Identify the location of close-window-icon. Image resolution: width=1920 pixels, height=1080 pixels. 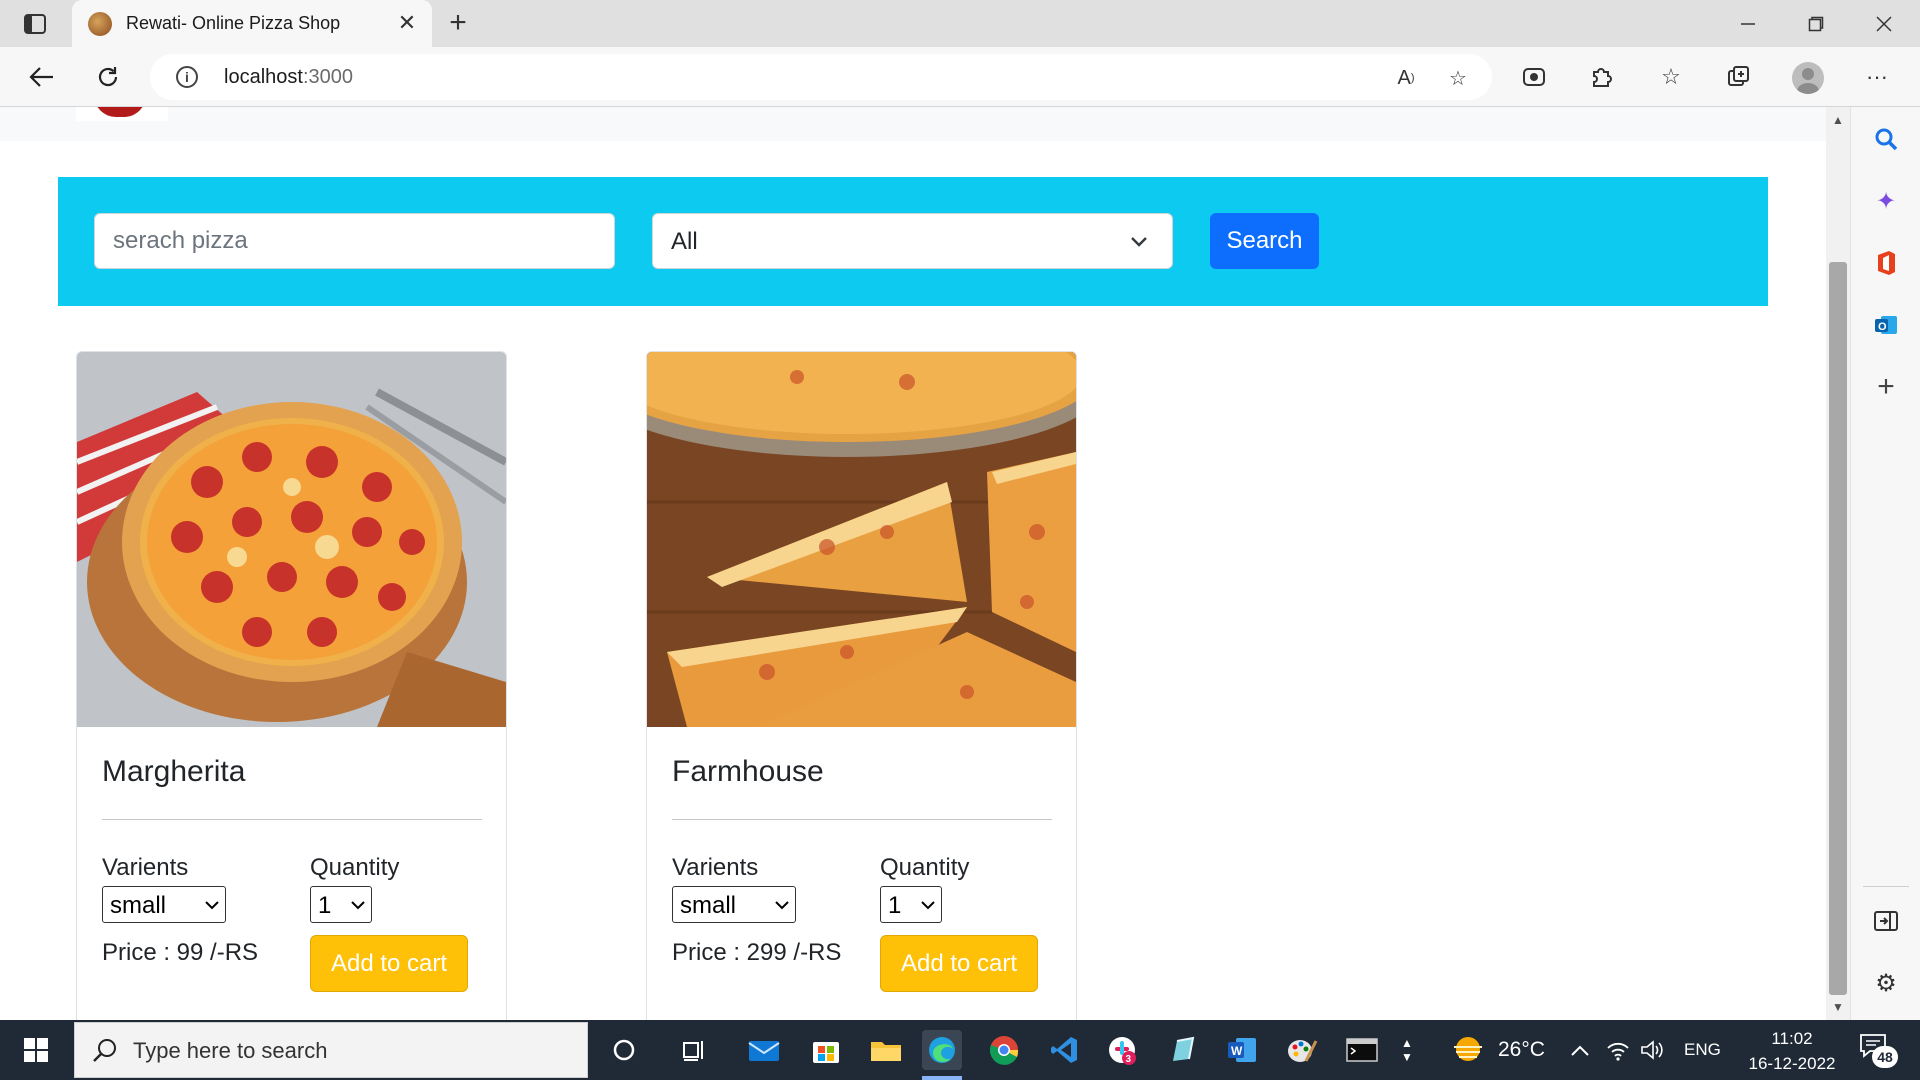
(1884, 23).